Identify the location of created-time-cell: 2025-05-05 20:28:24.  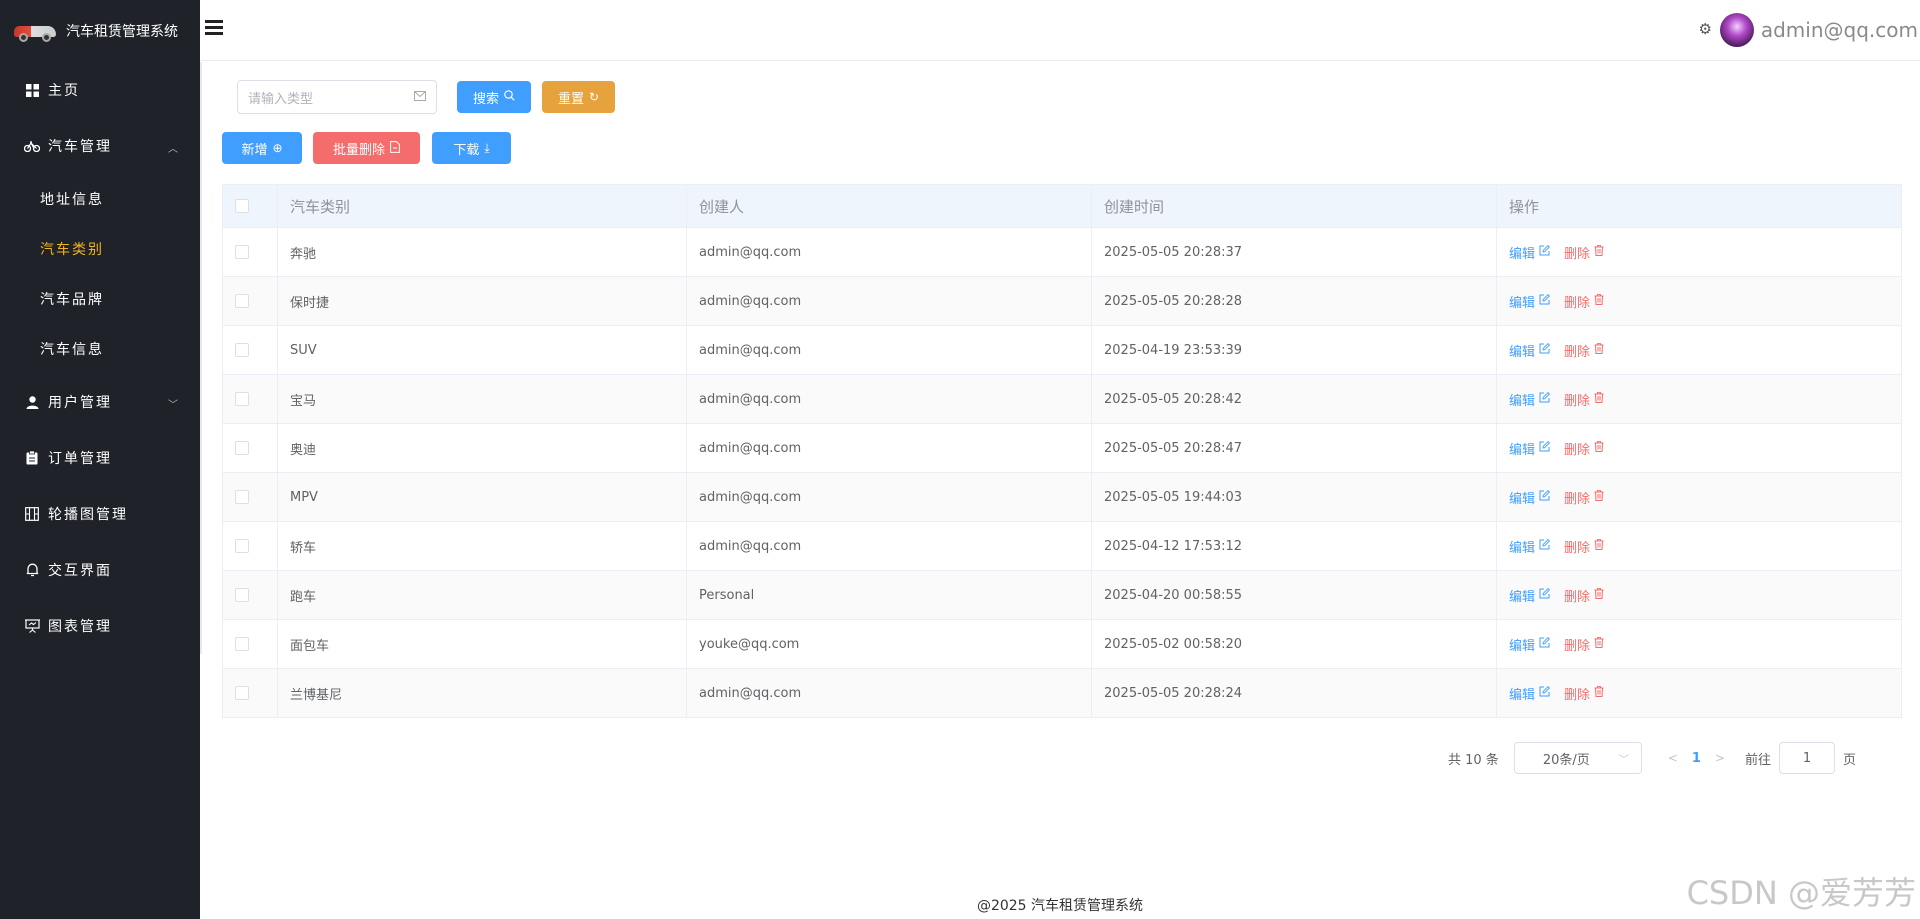
(1294, 693).